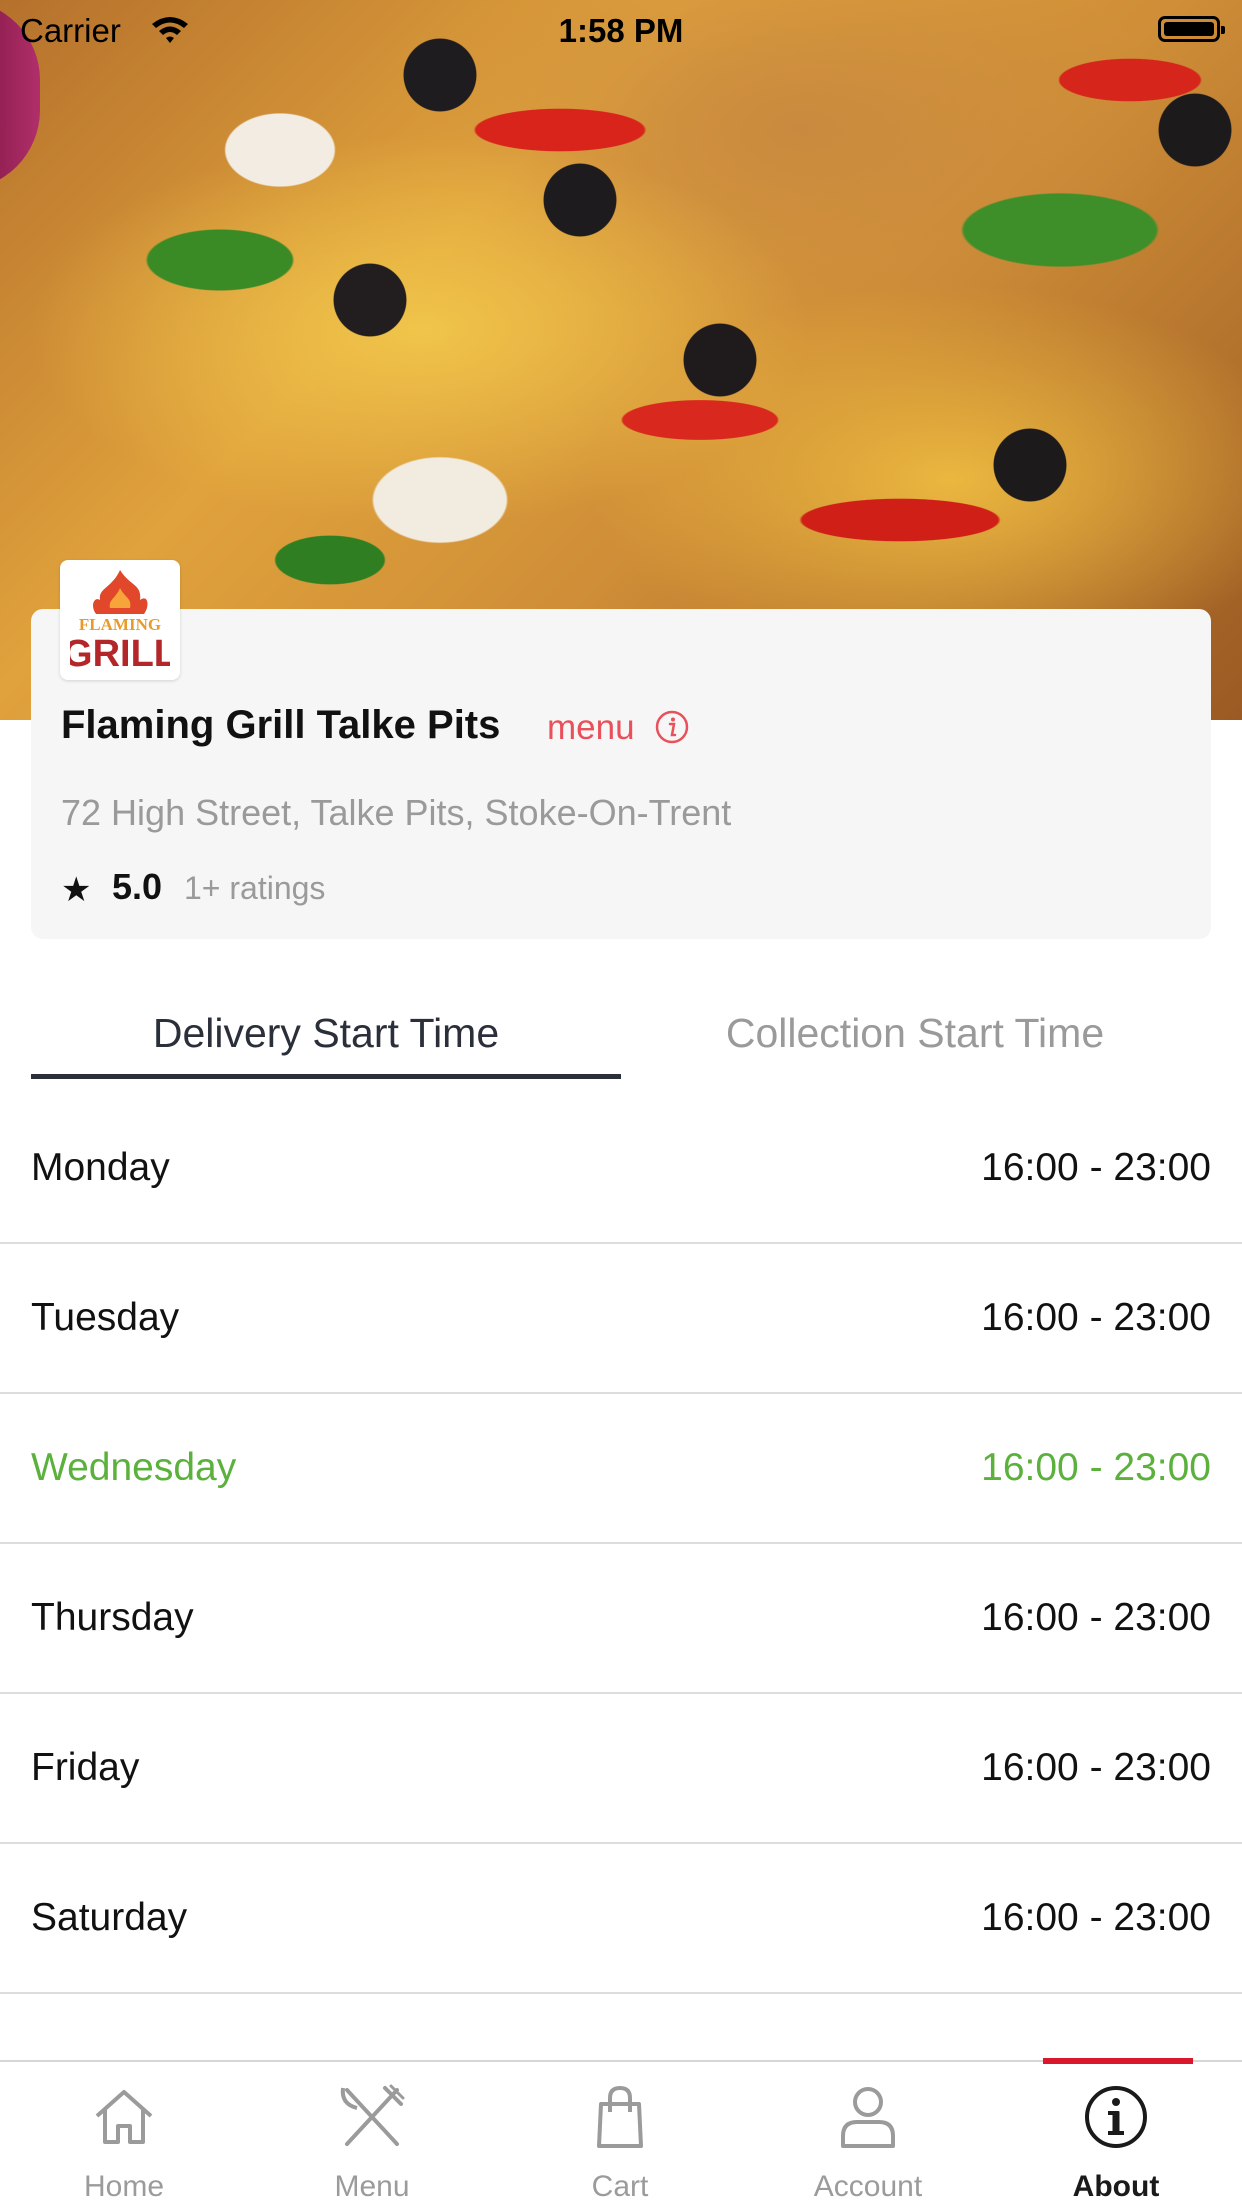 The height and width of the screenshot is (2210, 1242). What do you see at coordinates (255, 888) in the screenshot?
I see `rating-count: 1+ ratings` at bounding box center [255, 888].